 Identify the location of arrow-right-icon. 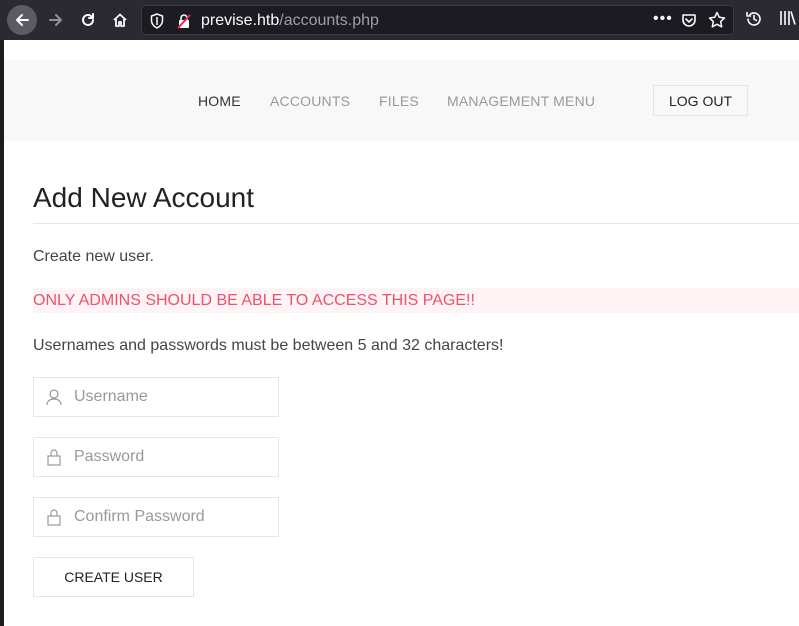
(55, 20).